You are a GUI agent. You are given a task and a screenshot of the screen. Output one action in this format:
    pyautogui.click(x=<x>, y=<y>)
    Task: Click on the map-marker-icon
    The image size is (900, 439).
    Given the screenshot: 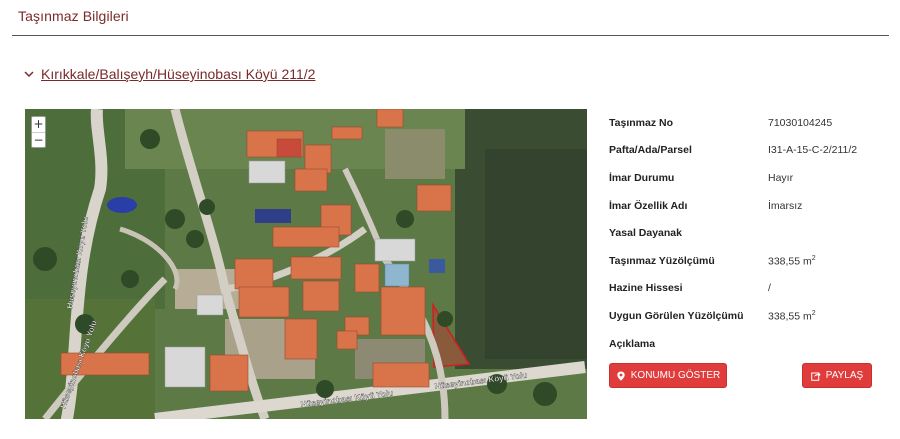 What is the action you would take?
    pyautogui.click(x=621, y=376)
    